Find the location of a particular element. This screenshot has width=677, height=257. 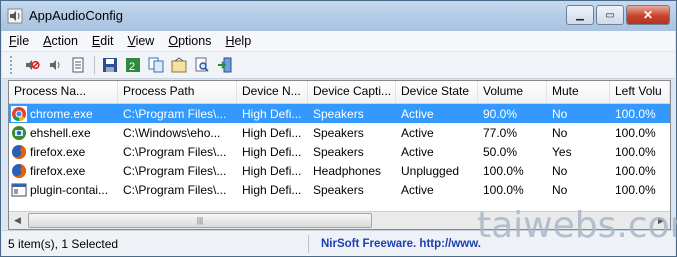

menu-action: Action is located at coordinates (60, 41).